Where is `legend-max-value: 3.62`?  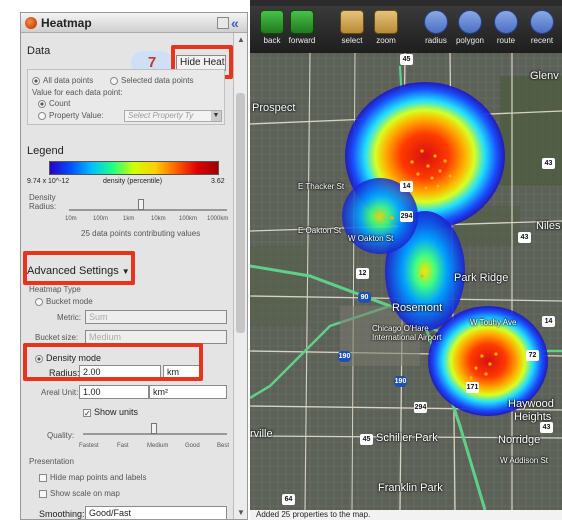
legend-max-value: 3.62 is located at coordinates (218, 181).